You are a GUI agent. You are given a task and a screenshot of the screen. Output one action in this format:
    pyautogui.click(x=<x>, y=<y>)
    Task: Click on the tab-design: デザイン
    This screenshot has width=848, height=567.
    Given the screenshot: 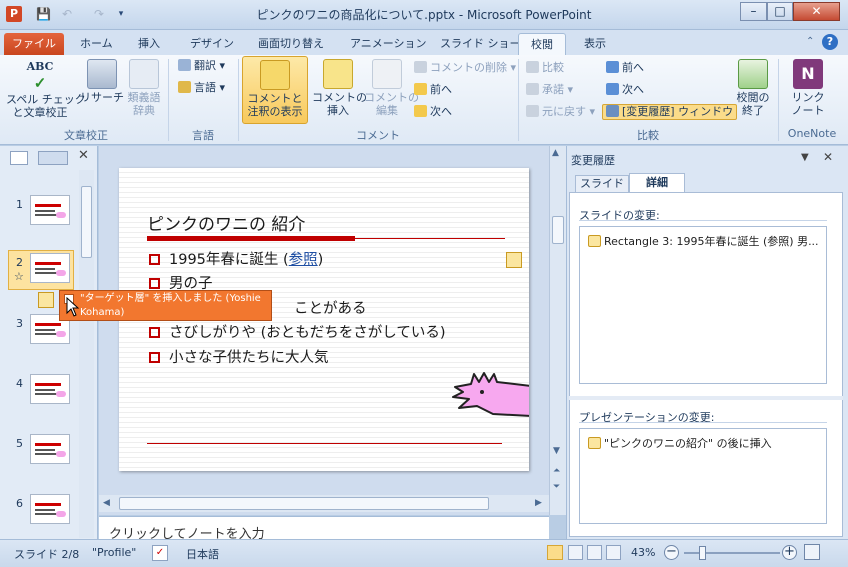 What is the action you would take?
    pyautogui.click(x=212, y=44)
    